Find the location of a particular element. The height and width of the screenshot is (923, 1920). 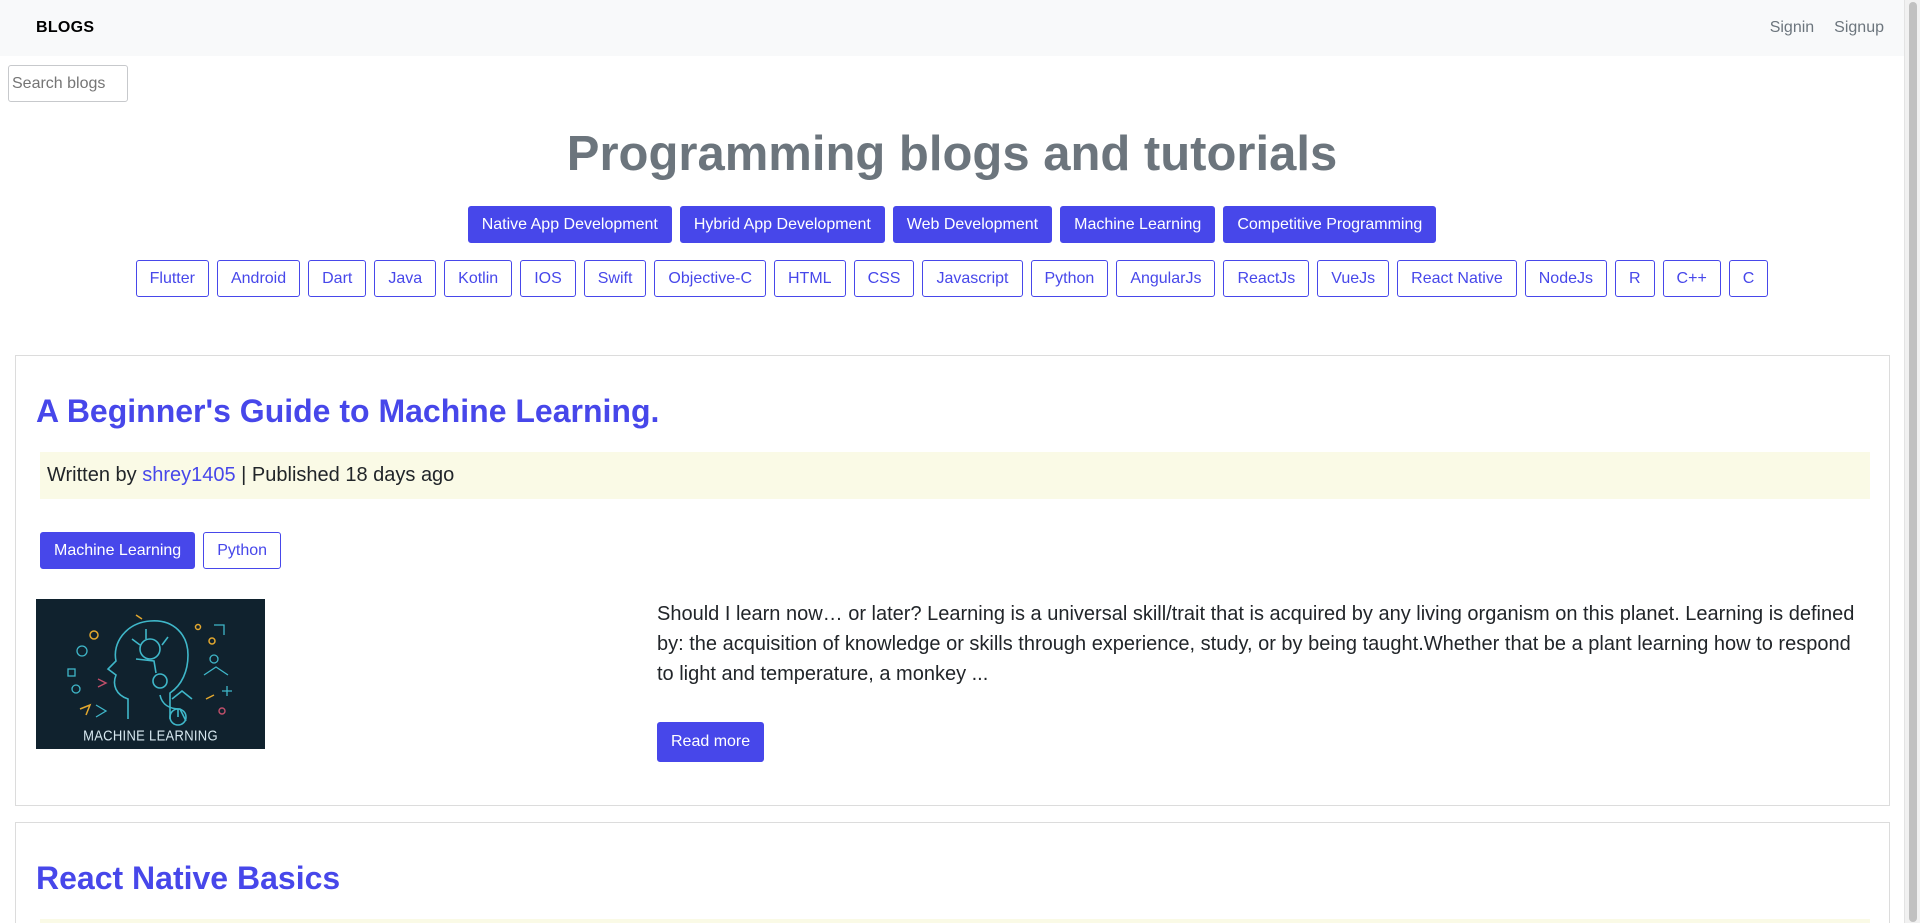

scrollbar-thumb is located at coordinates (1913, 462).